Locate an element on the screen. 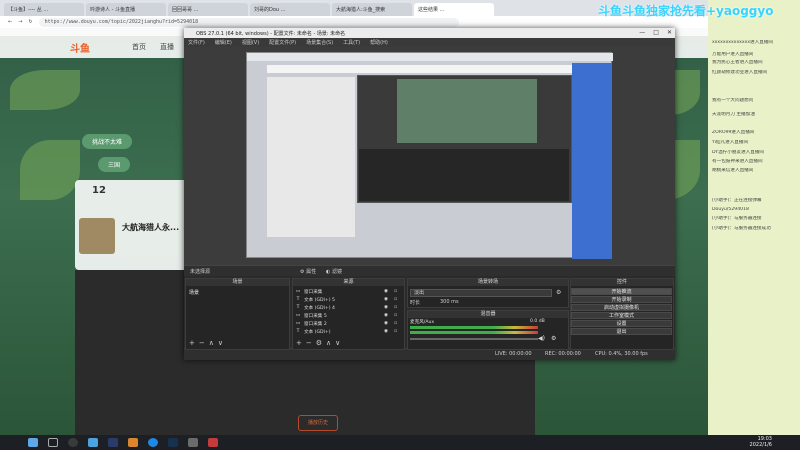  source-dock-toolbar: +−⚙∧∨ is located at coordinates (320, 343).